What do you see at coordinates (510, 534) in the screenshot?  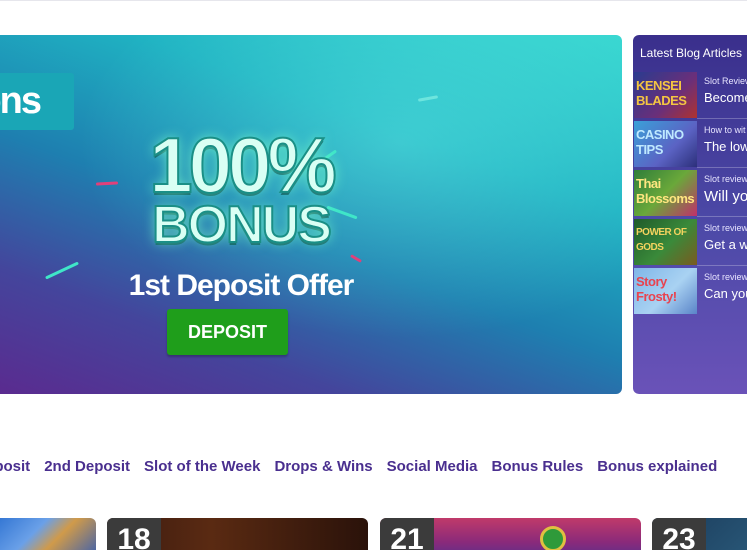 I see `promo-card: 21` at bounding box center [510, 534].